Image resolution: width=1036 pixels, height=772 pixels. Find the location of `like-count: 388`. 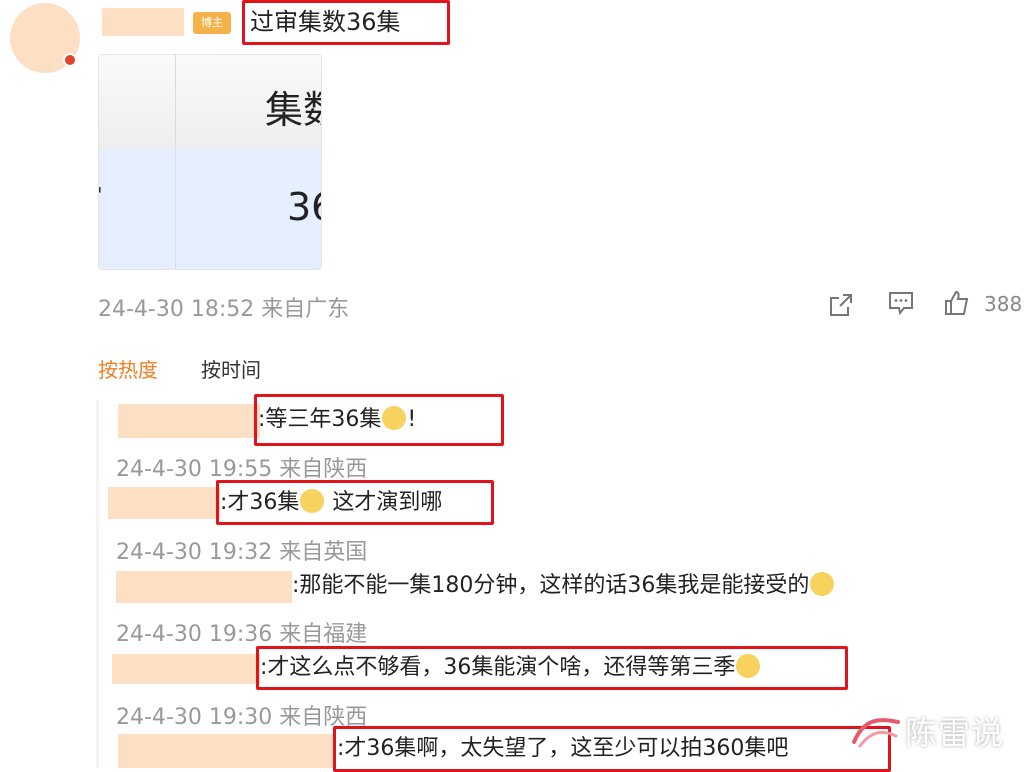

like-count: 388 is located at coordinates (1003, 304).